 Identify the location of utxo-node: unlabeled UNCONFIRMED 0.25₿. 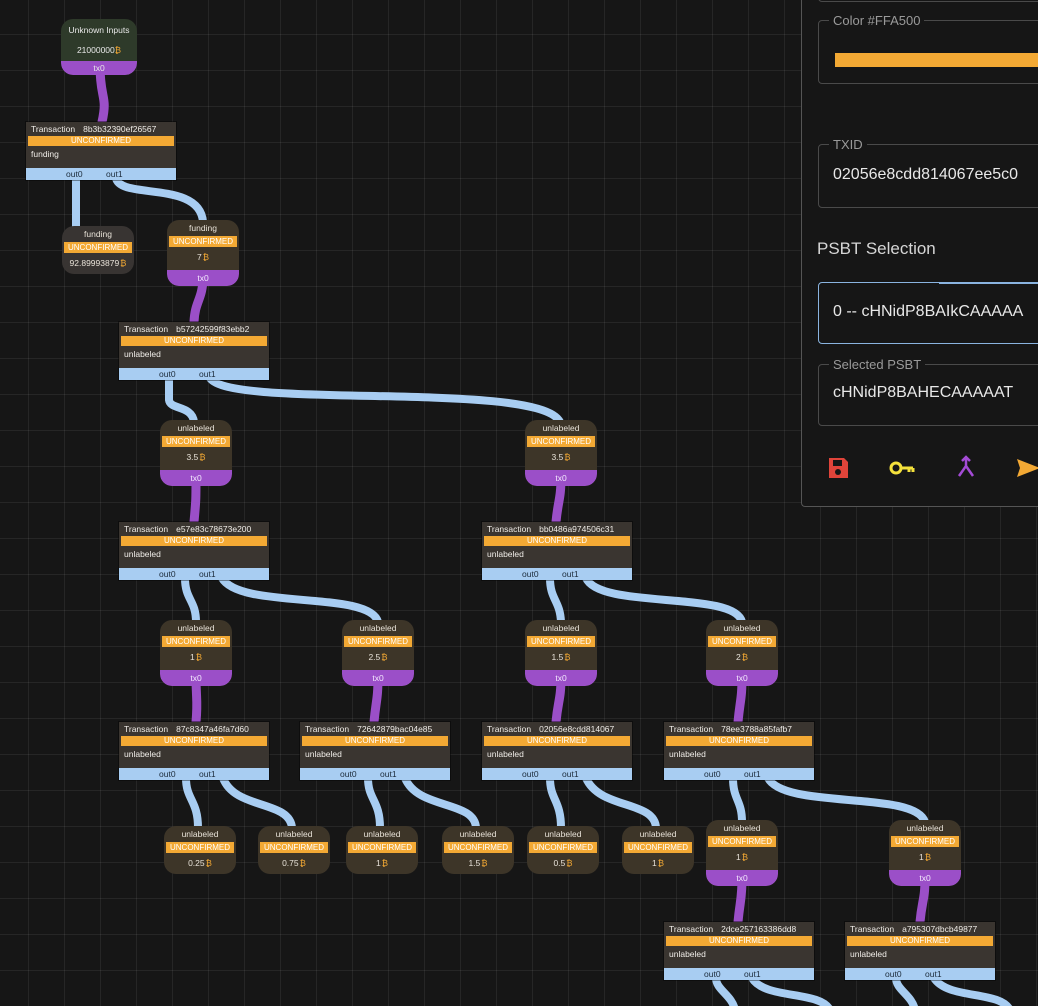
(200, 850).